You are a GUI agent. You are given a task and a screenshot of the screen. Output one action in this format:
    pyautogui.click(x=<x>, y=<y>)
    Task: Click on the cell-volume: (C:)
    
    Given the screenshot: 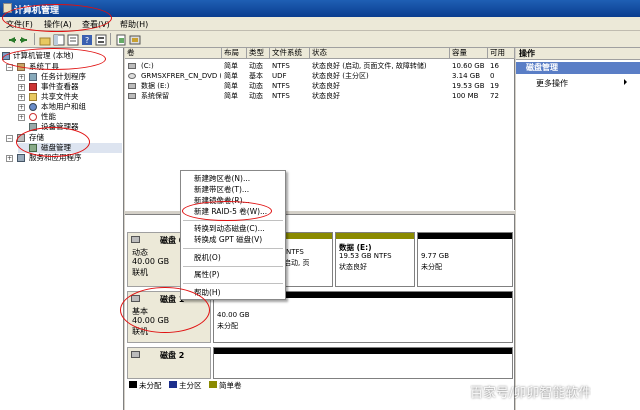 What is the action you would take?
    pyautogui.click(x=147, y=66)
    